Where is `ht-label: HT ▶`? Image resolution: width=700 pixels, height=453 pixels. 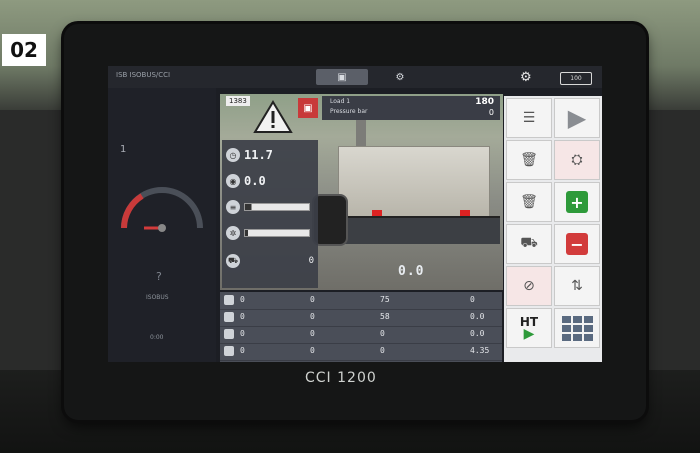
ht-label: HT ▶ is located at coordinates (529, 328).